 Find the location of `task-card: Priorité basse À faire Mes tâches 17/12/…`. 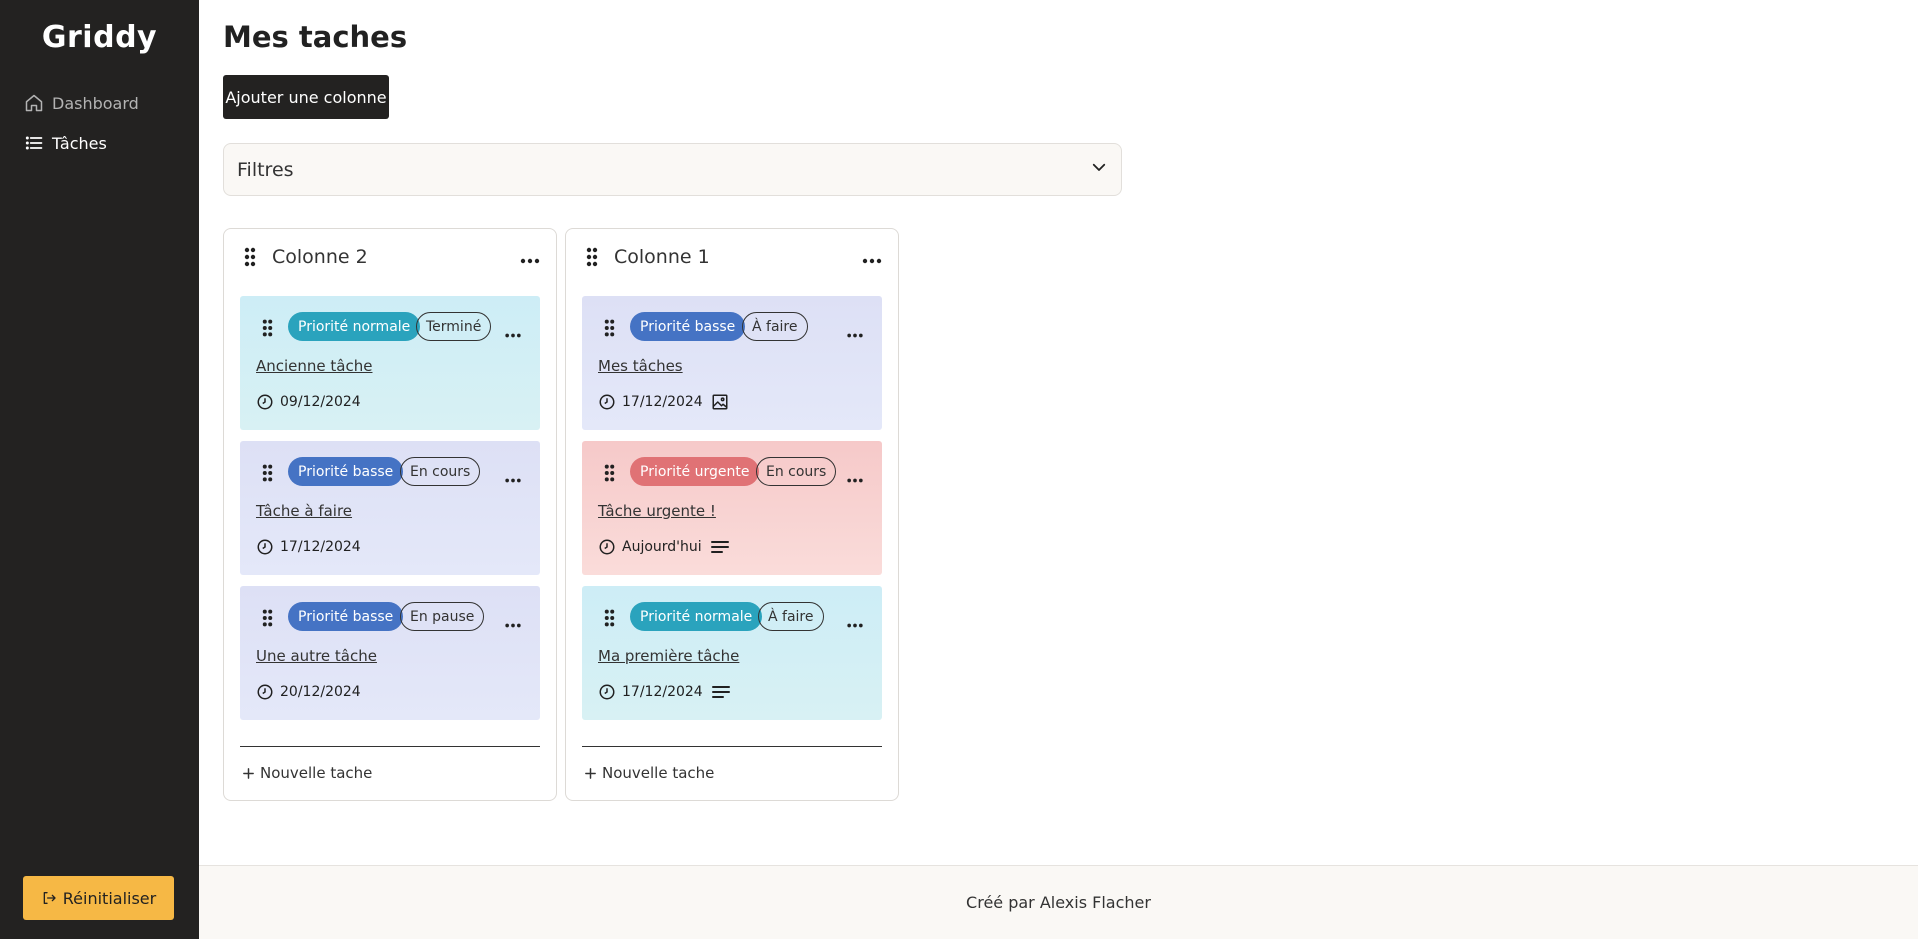

task-card: Priorité basse À faire Mes tâches 17/12/… is located at coordinates (732, 363).